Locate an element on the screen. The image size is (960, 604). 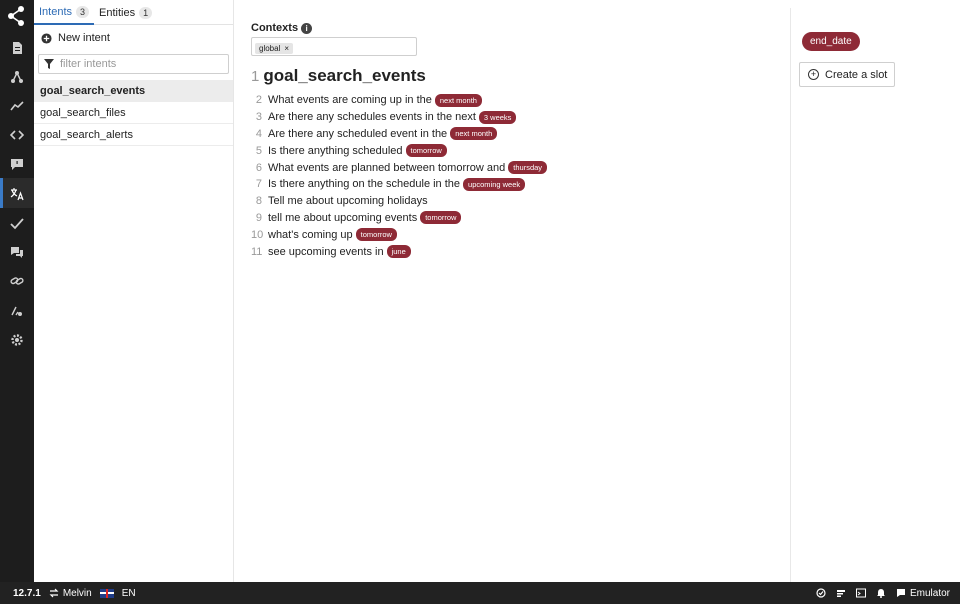
misunderstood-icon is located at coordinates (17, 311).